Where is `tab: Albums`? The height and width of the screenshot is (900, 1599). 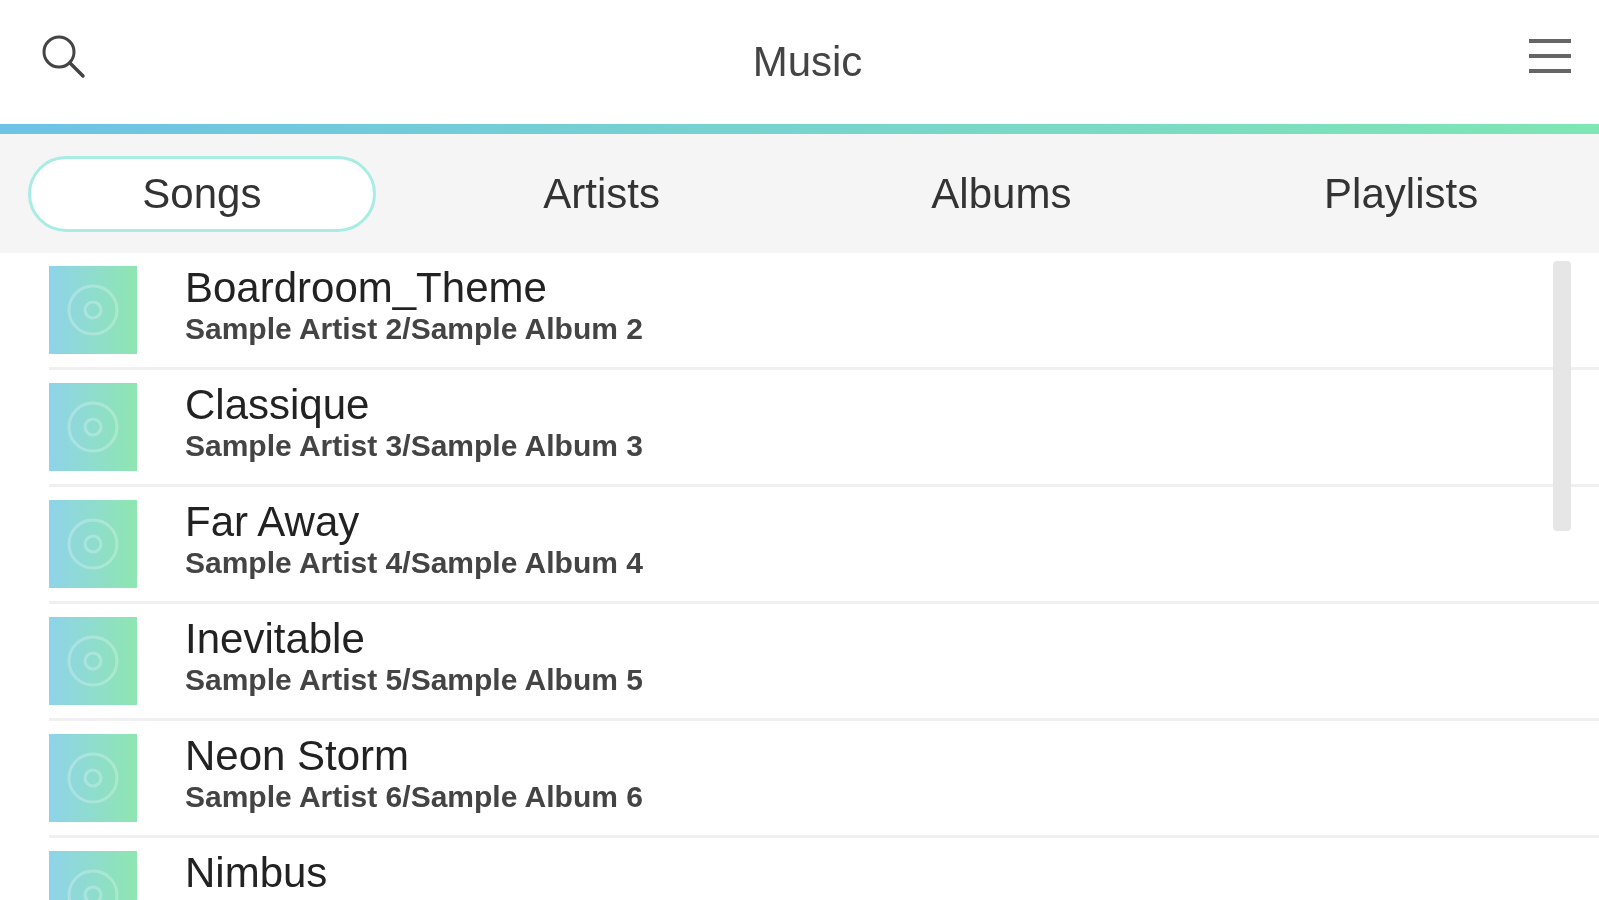
tab: Albums is located at coordinates (1001, 193).